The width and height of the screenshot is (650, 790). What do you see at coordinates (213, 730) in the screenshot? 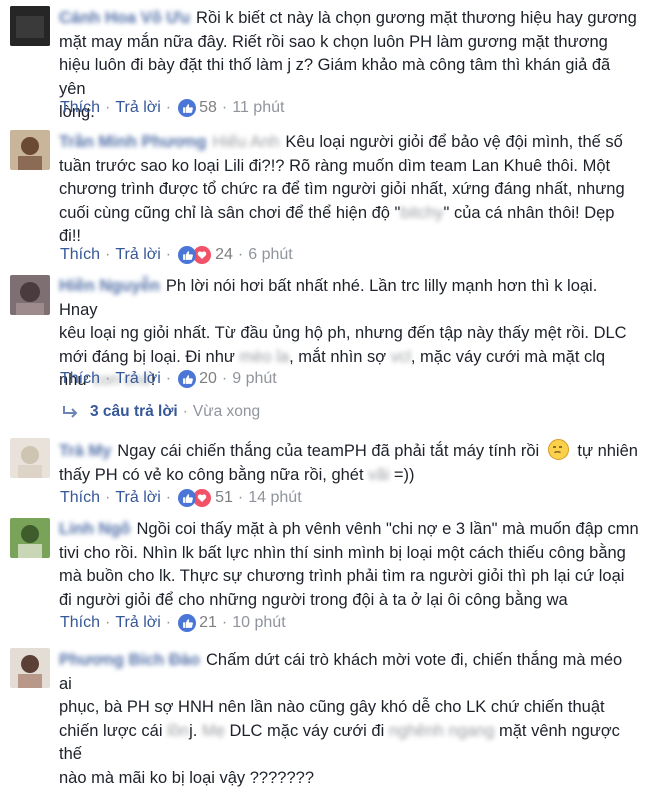
I see `censored-word: Mẹ` at bounding box center [213, 730].